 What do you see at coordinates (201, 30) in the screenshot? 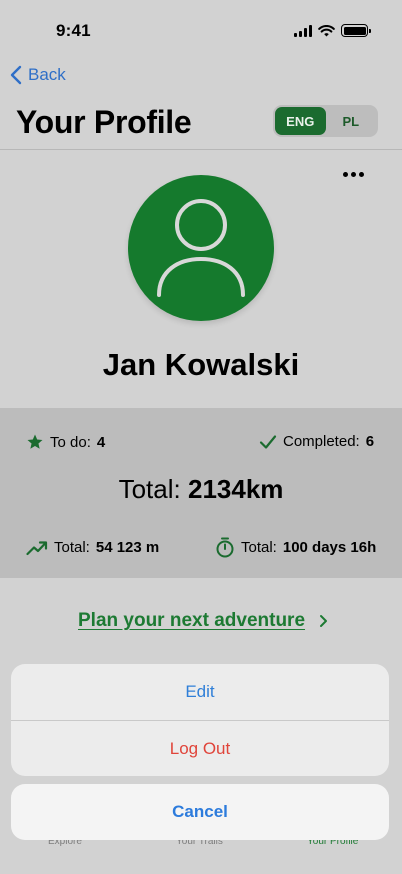
I see `status-bar: 9:41` at bounding box center [201, 30].